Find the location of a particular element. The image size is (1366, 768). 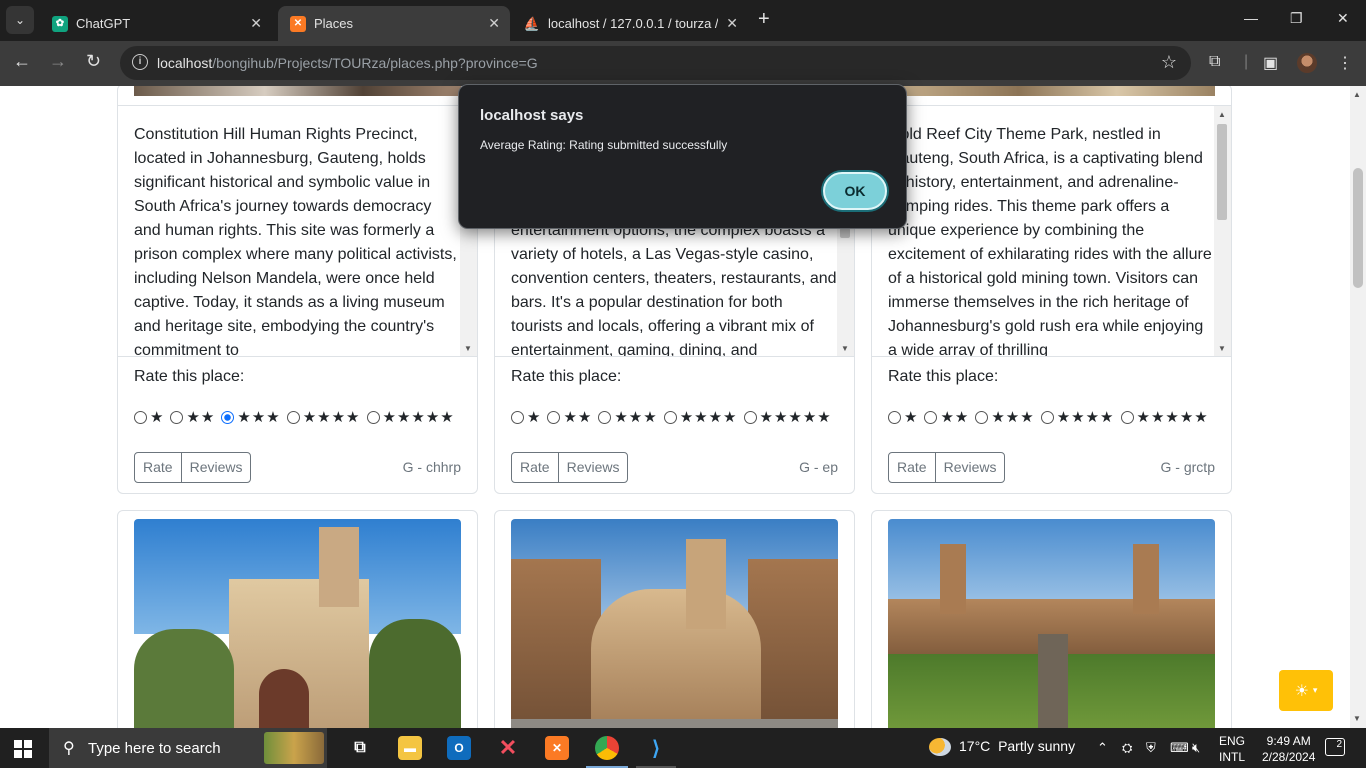

photo-trees is located at coordinates (184, 678).